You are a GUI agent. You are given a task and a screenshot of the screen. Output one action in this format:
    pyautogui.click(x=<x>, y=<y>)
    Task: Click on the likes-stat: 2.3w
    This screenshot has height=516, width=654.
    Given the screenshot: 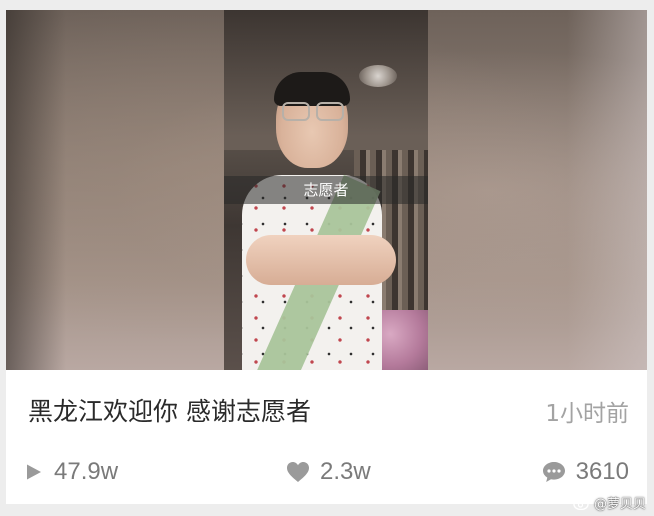 What is the action you would take?
    pyautogui.click(x=328, y=472)
    